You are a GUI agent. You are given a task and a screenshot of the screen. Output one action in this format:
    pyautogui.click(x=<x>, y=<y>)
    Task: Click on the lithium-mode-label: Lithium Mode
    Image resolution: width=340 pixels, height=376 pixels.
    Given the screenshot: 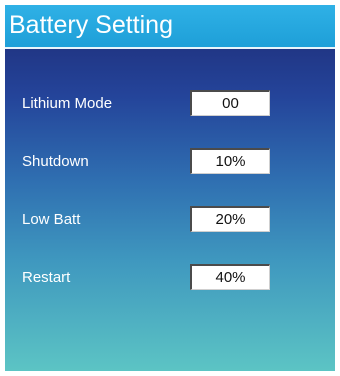 What is the action you would take?
    pyautogui.click(x=67, y=103)
    